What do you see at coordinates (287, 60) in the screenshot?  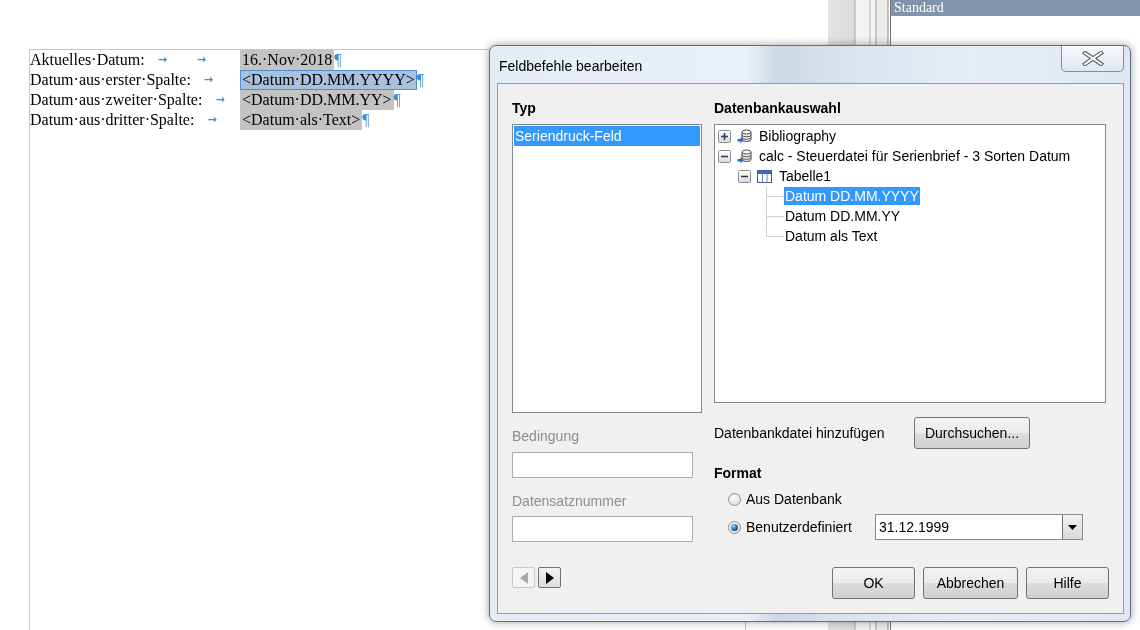 I see `document-field: 16.·Nov·2018` at bounding box center [287, 60].